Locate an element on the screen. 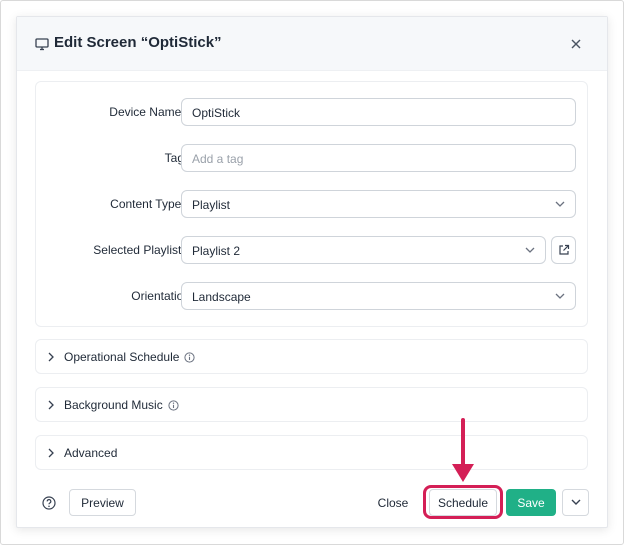 This screenshot has height=545, width=624. device-name-row: Device Name* OptiStick is located at coordinates (311, 113).